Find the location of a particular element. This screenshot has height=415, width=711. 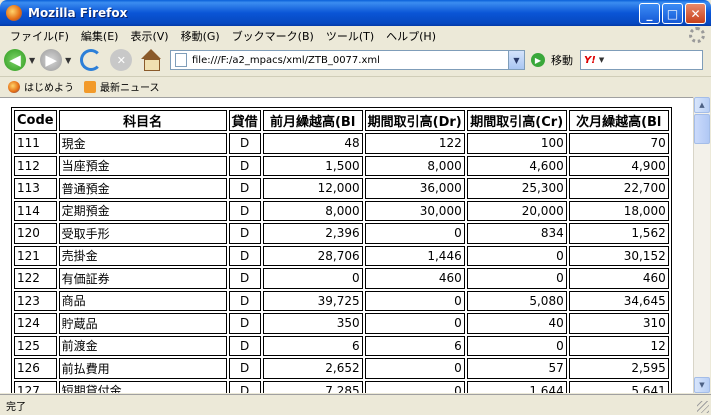

menu-file: ファイル(F) is located at coordinates (39, 36).